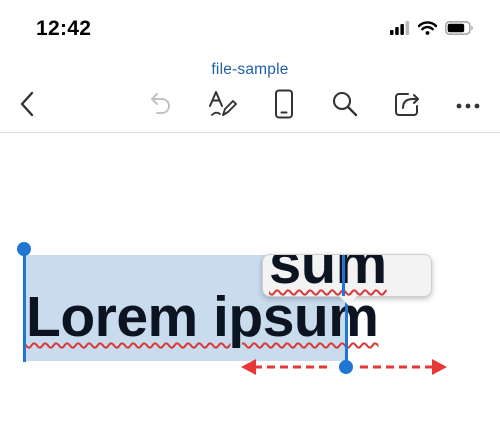 The width and height of the screenshot is (500, 430). Describe the element at coordinates (119, 317) in the screenshot. I see `text-word-lorem: Lorem` at that location.